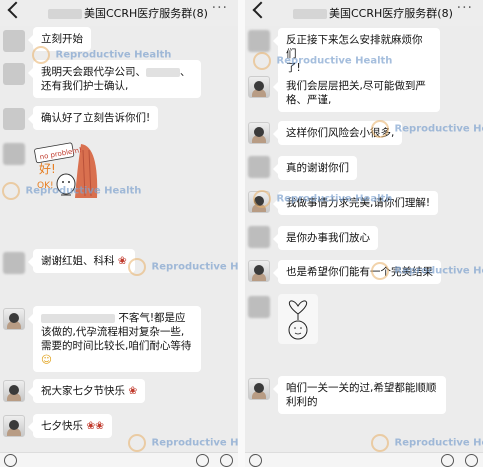 The height and width of the screenshot is (467, 483). Describe the element at coordinates (356, 93) in the screenshot. I see `message-bubble: 我们会层层把关,尽可能做到严 格、严谨,` at that location.